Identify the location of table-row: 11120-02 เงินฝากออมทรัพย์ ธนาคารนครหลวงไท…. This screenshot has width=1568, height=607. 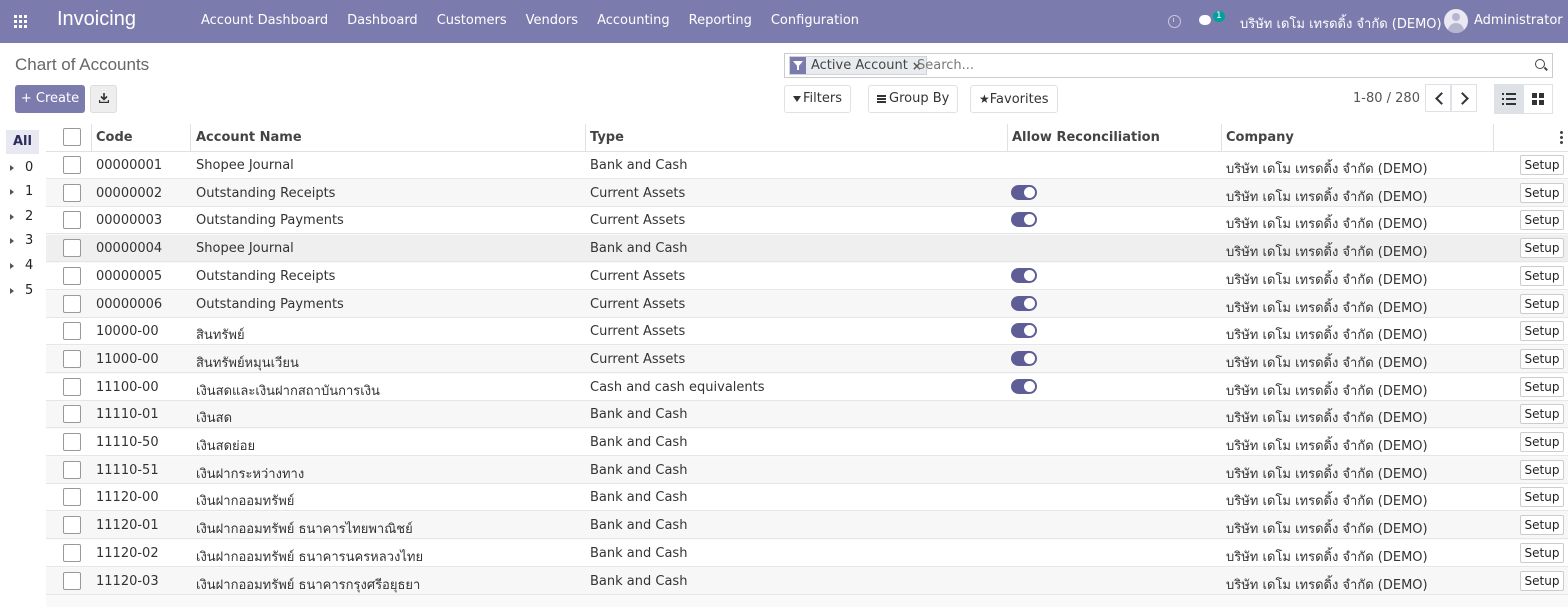
(807, 553).